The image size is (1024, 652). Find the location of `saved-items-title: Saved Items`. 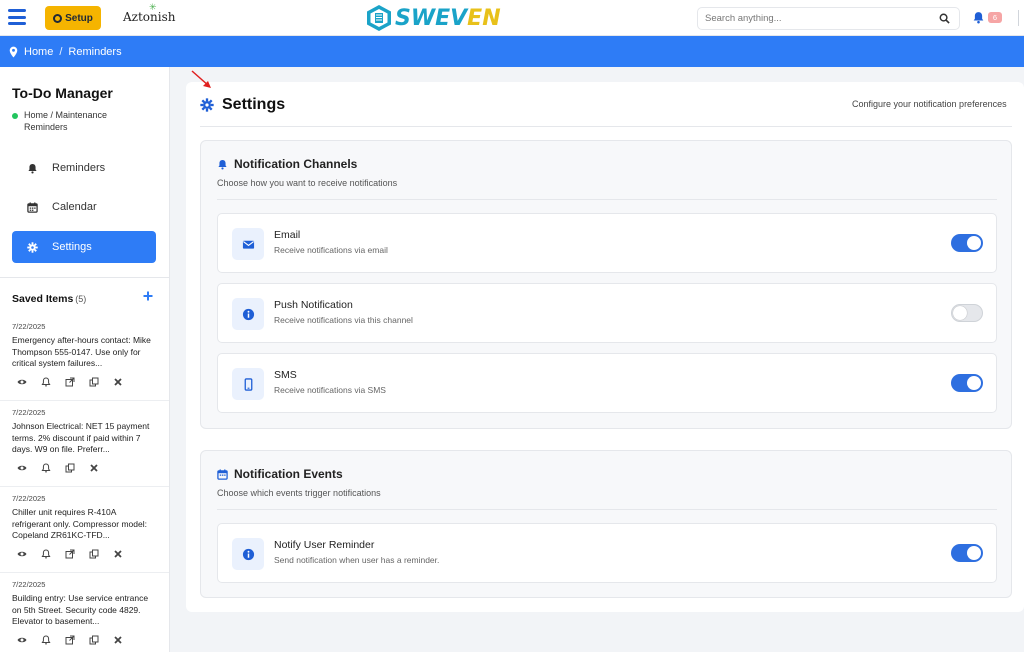

saved-items-title: Saved Items is located at coordinates (43, 299).